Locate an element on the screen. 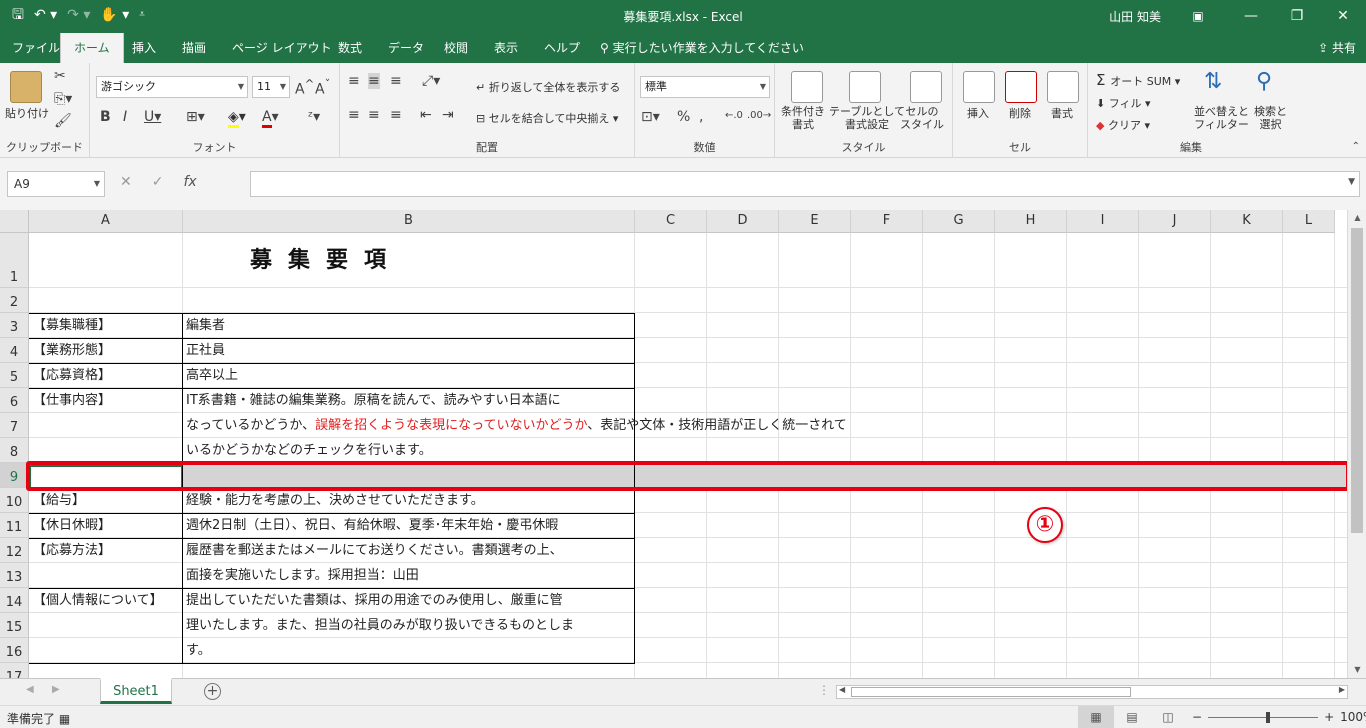 The width and height of the screenshot is (1366, 728). row-header-7: 7 is located at coordinates (14, 425).